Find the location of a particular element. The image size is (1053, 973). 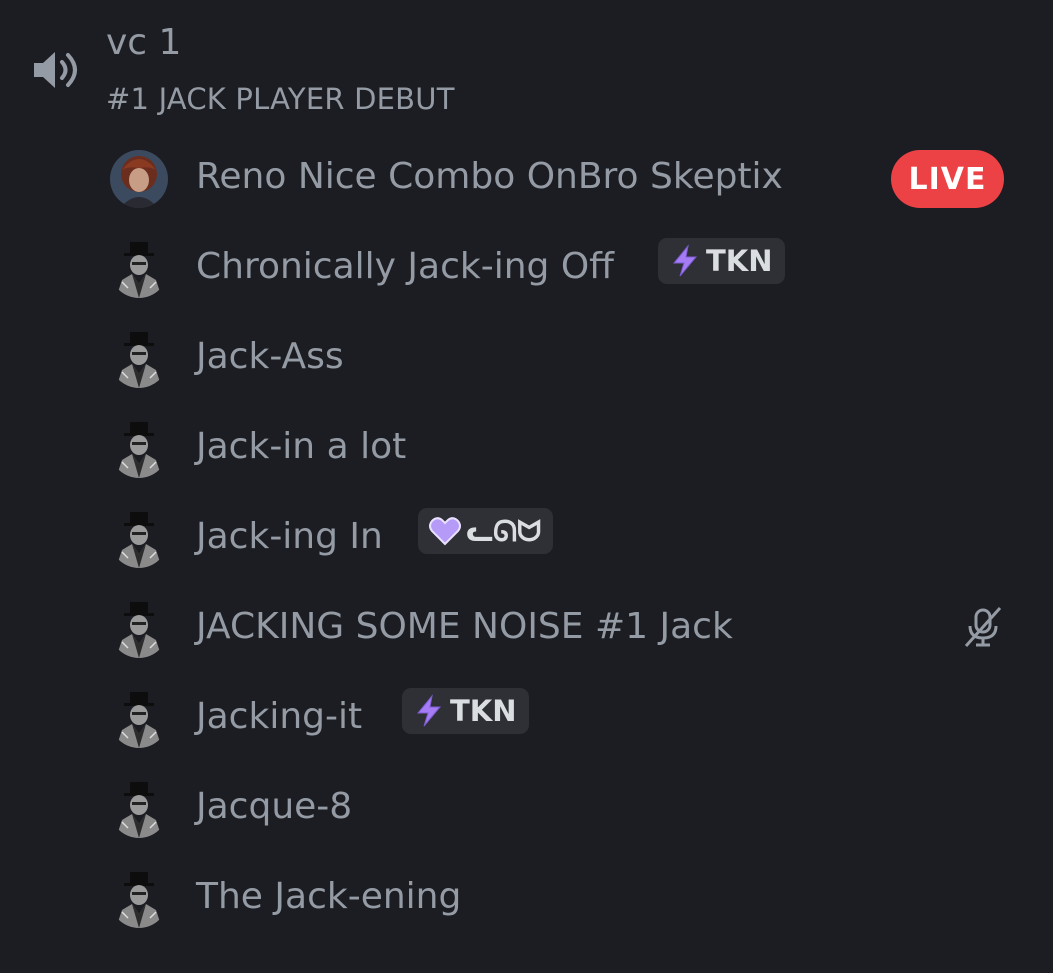

user-name: Jacque-8 is located at coordinates (274, 806).